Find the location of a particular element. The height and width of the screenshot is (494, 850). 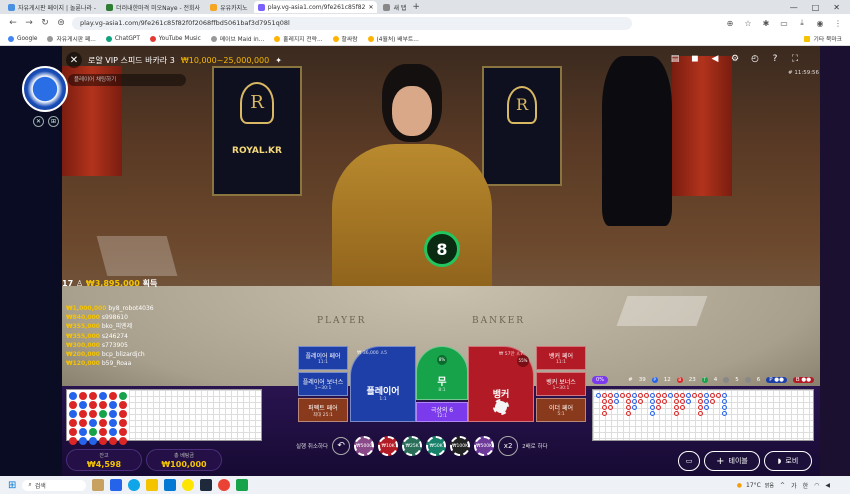

bookmark-item: ChatGPT is located at coordinates (122, 38).